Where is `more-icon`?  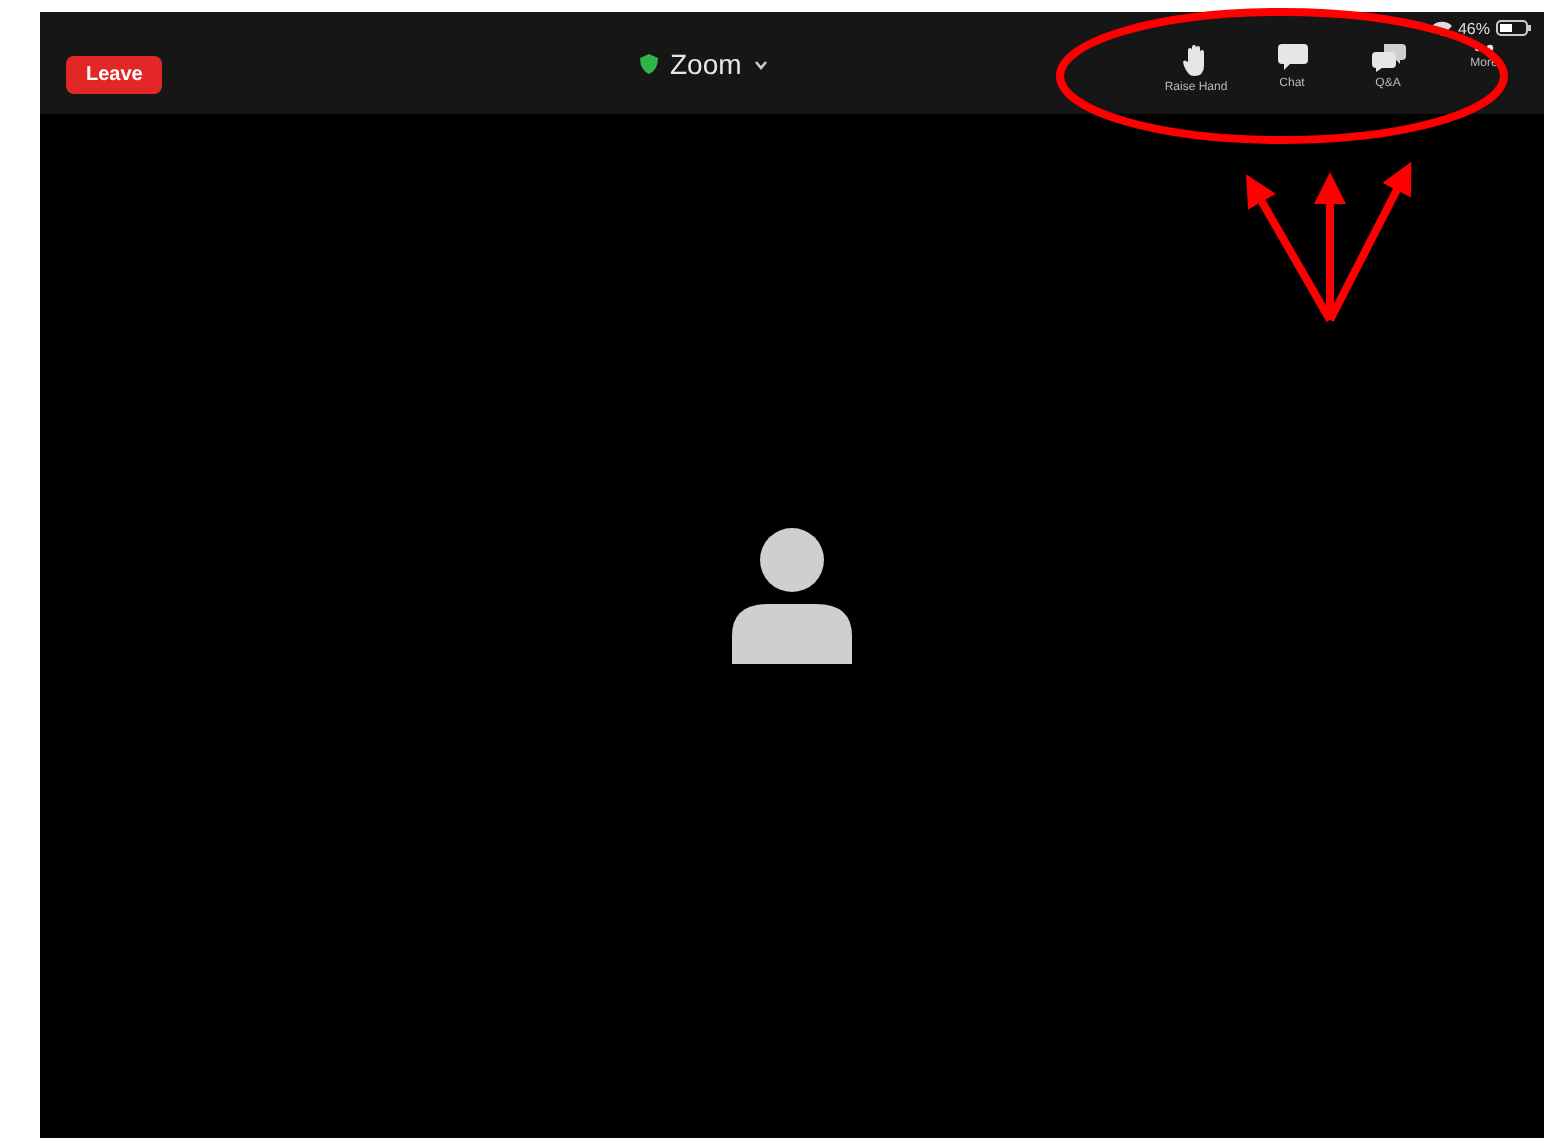
more-icon is located at coordinates (1484, 48).